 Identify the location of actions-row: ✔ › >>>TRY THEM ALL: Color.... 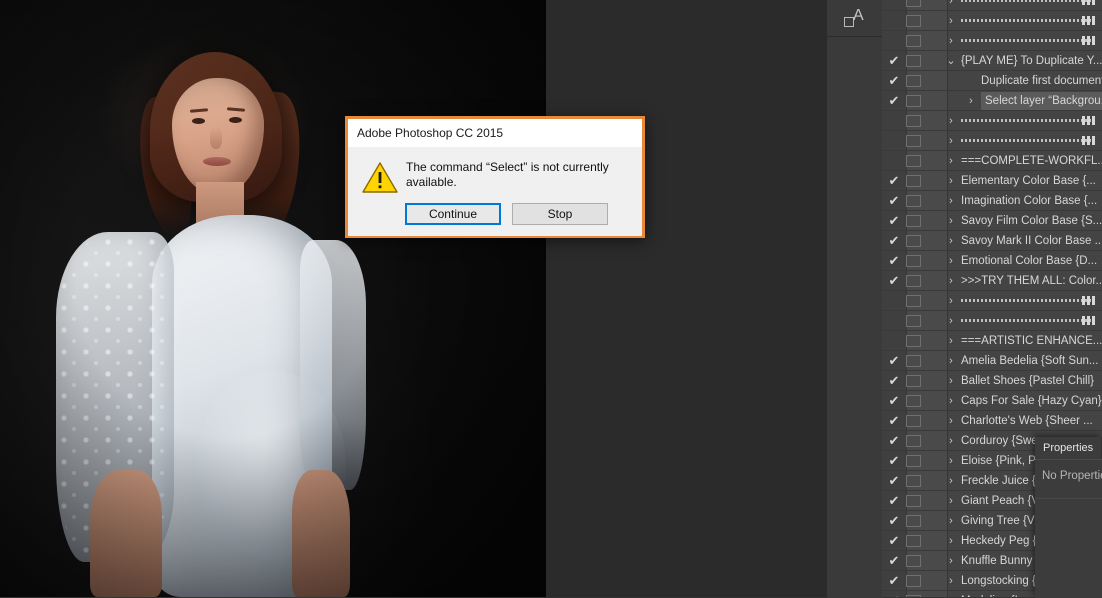
(992, 281).